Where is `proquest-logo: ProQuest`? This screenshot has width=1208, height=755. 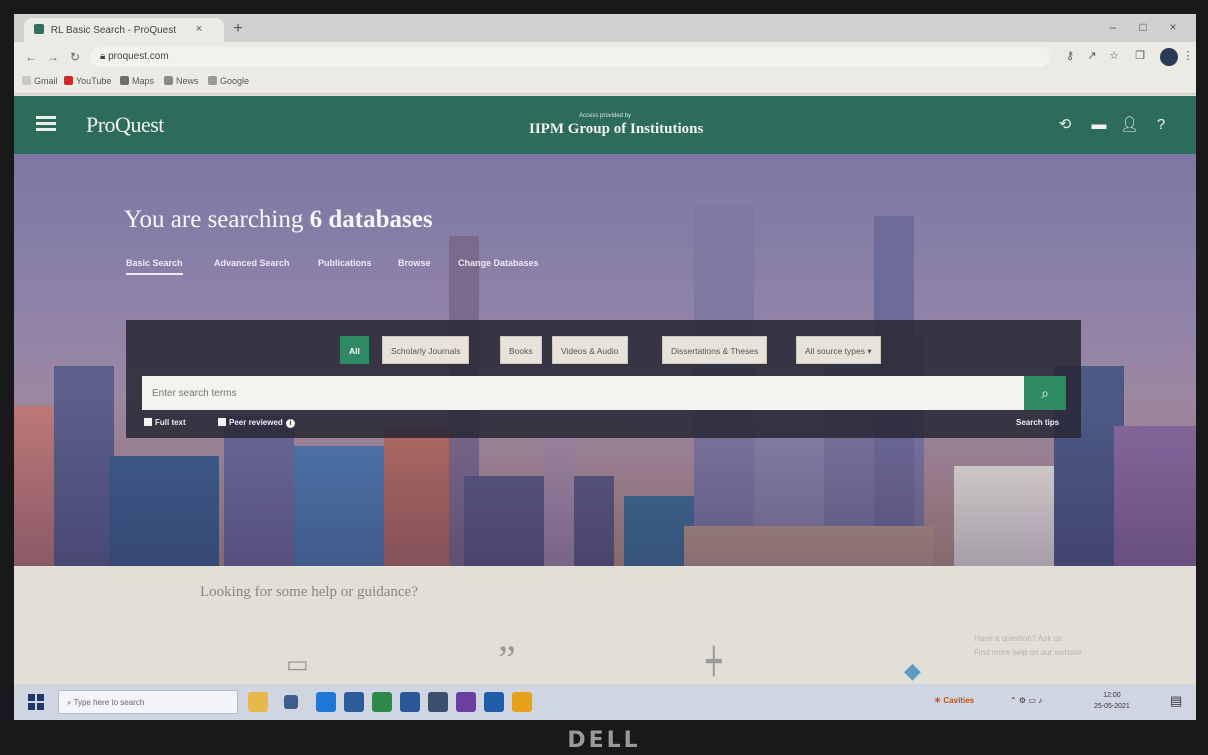
proquest-logo: ProQuest is located at coordinates (125, 125).